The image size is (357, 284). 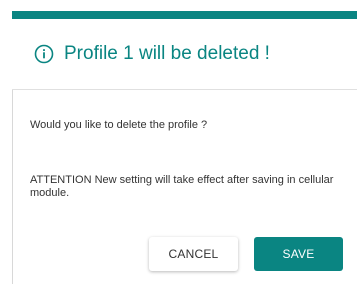 What do you see at coordinates (184, 89) in the screenshot?
I see `header-divider` at bounding box center [184, 89].